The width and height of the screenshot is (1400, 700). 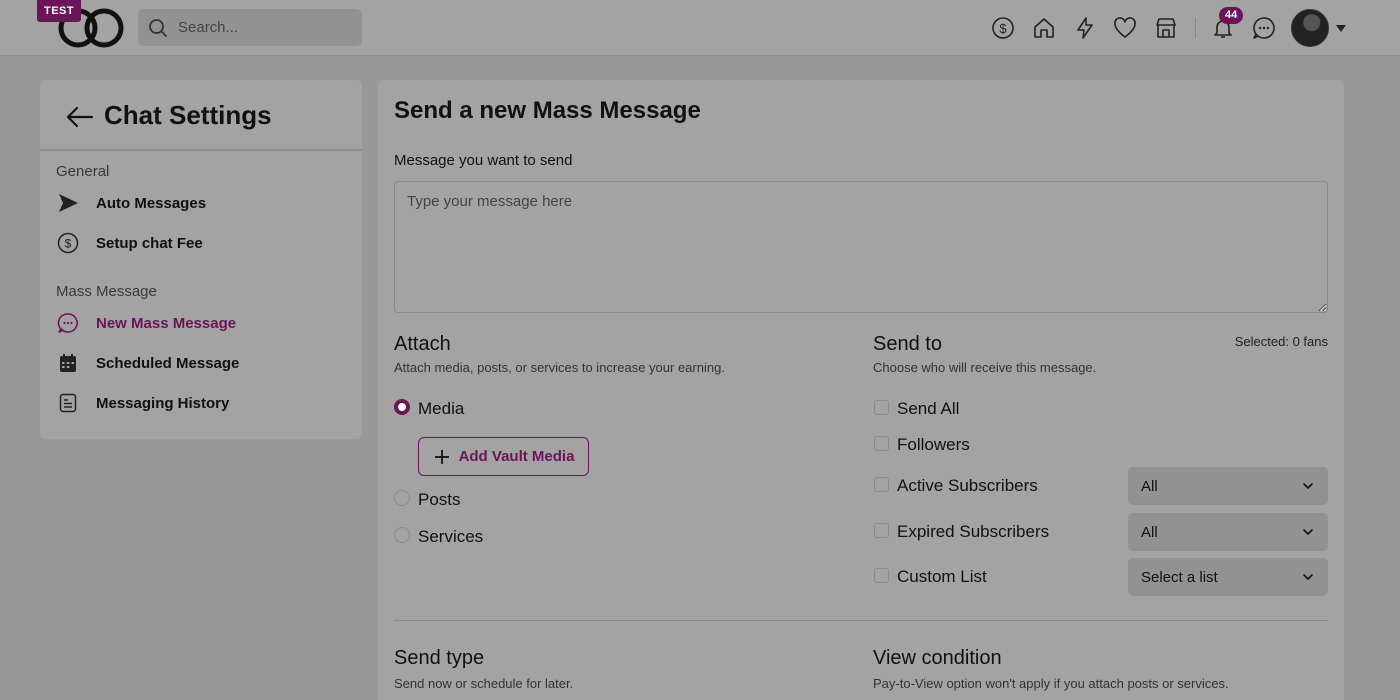 What do you see at coordinates (937, 658) in the screenshot?
I see `view-condition-title: View condition` at bounding box center [937, 658].